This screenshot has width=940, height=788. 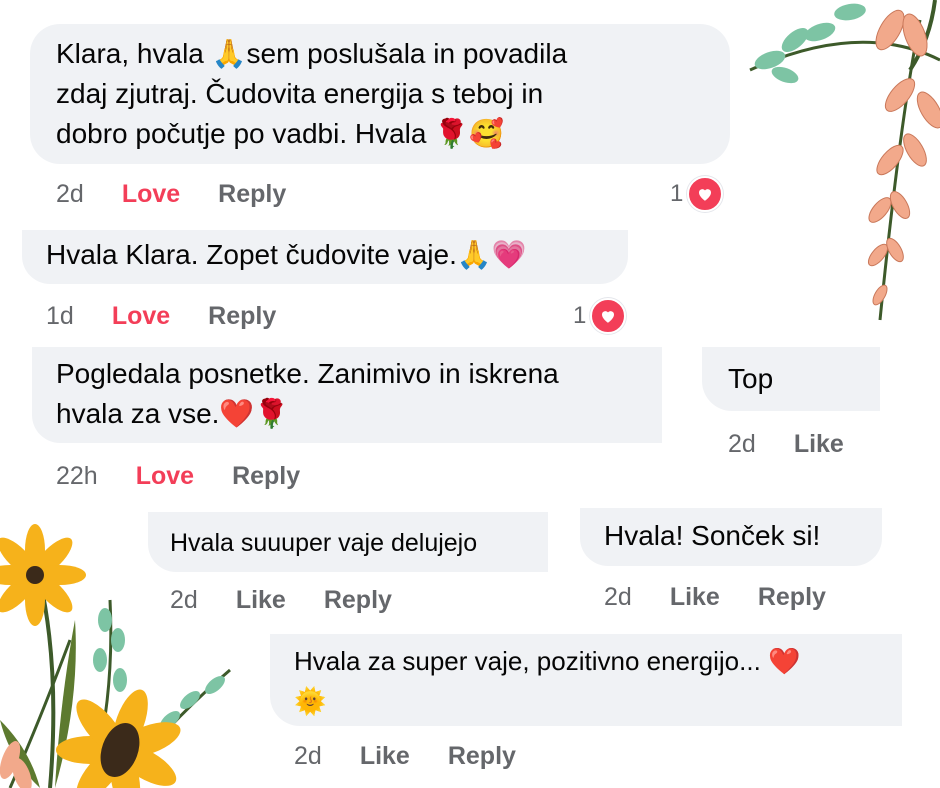 What do you see at coordinates (310, 701) in the screenshot?
I see `comment-text-line: 🌞` at bounding box center [310, 701].